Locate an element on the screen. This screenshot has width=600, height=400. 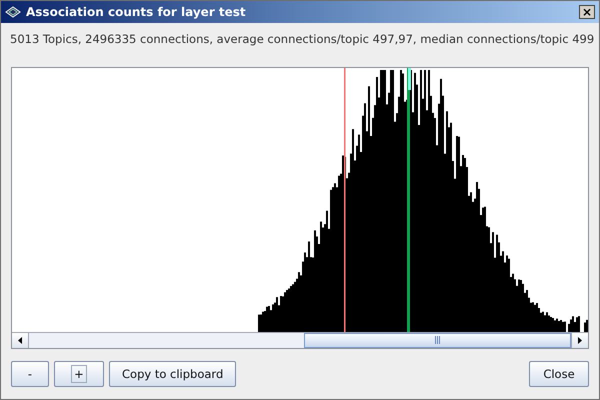
close-icon: × is located at coordinates (587, 12).